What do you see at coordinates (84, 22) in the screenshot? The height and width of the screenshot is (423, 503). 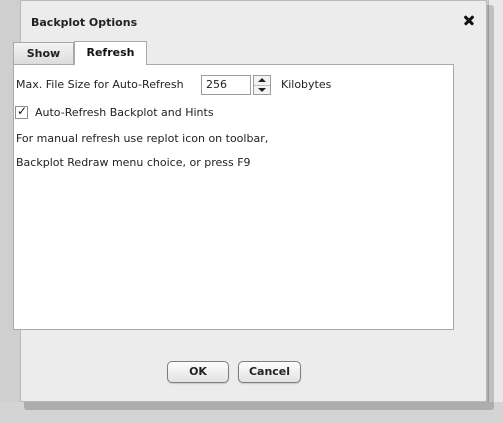 I see `dialog-title: Backplot Options` at bounding box center [84, 22].